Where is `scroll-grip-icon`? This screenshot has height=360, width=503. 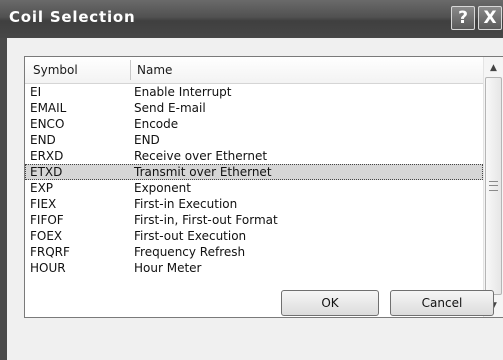 scroll-grip-icon is located at coordinates (493, 186).